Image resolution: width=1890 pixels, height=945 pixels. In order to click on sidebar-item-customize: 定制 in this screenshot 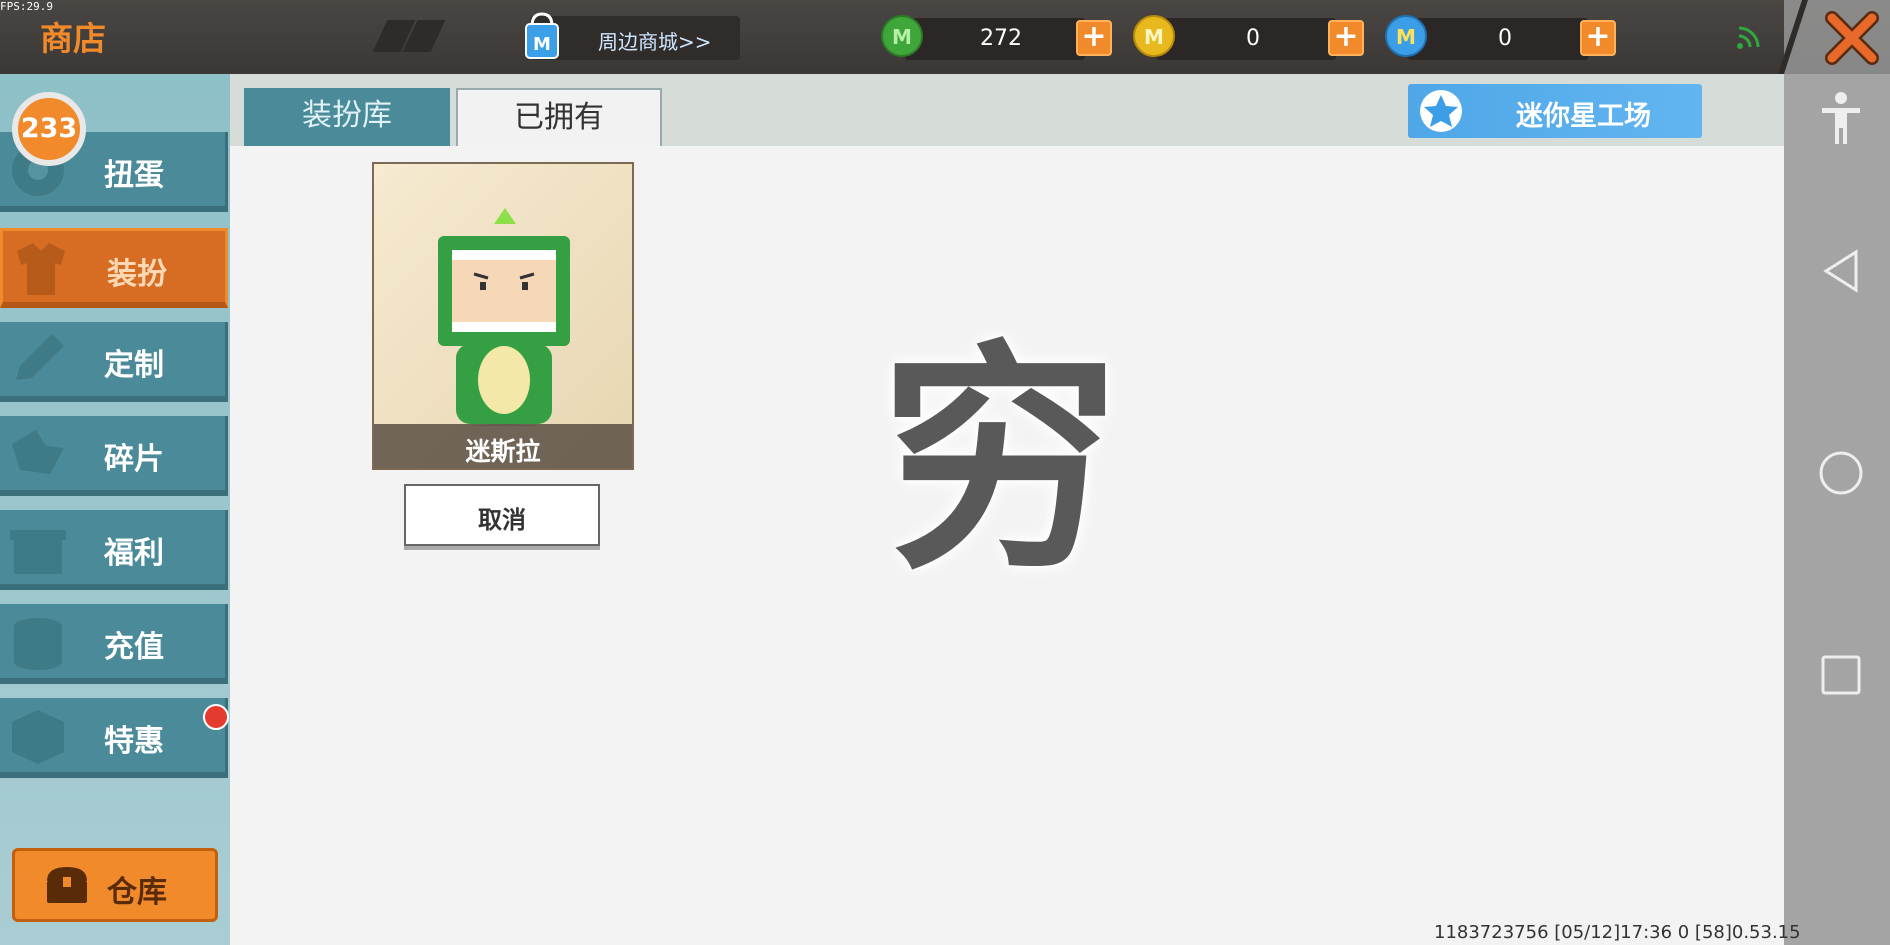, I will do `click(114, 362)`.